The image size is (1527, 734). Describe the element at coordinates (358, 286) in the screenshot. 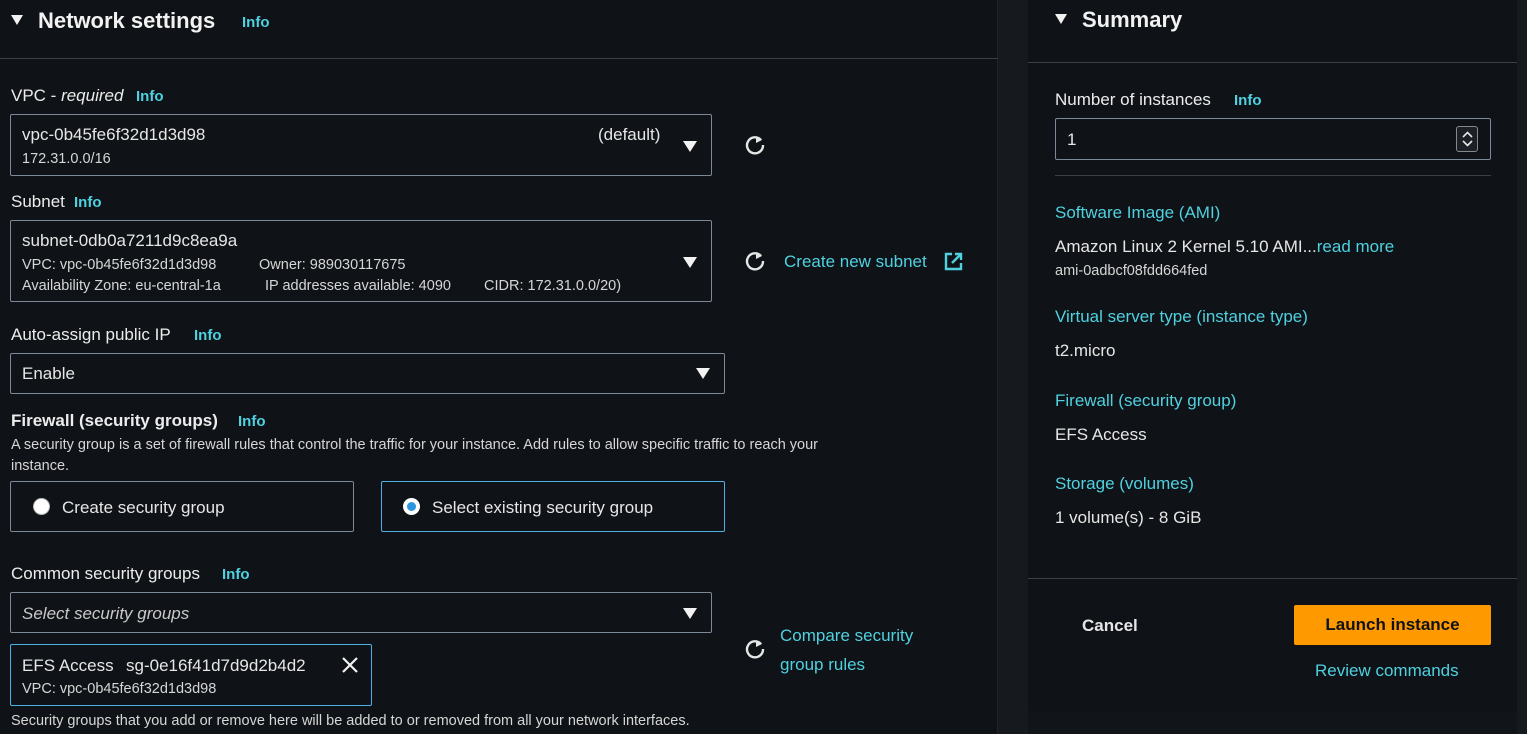

I see `subnet-ip-available: IP addresses available: 4090` at that location.